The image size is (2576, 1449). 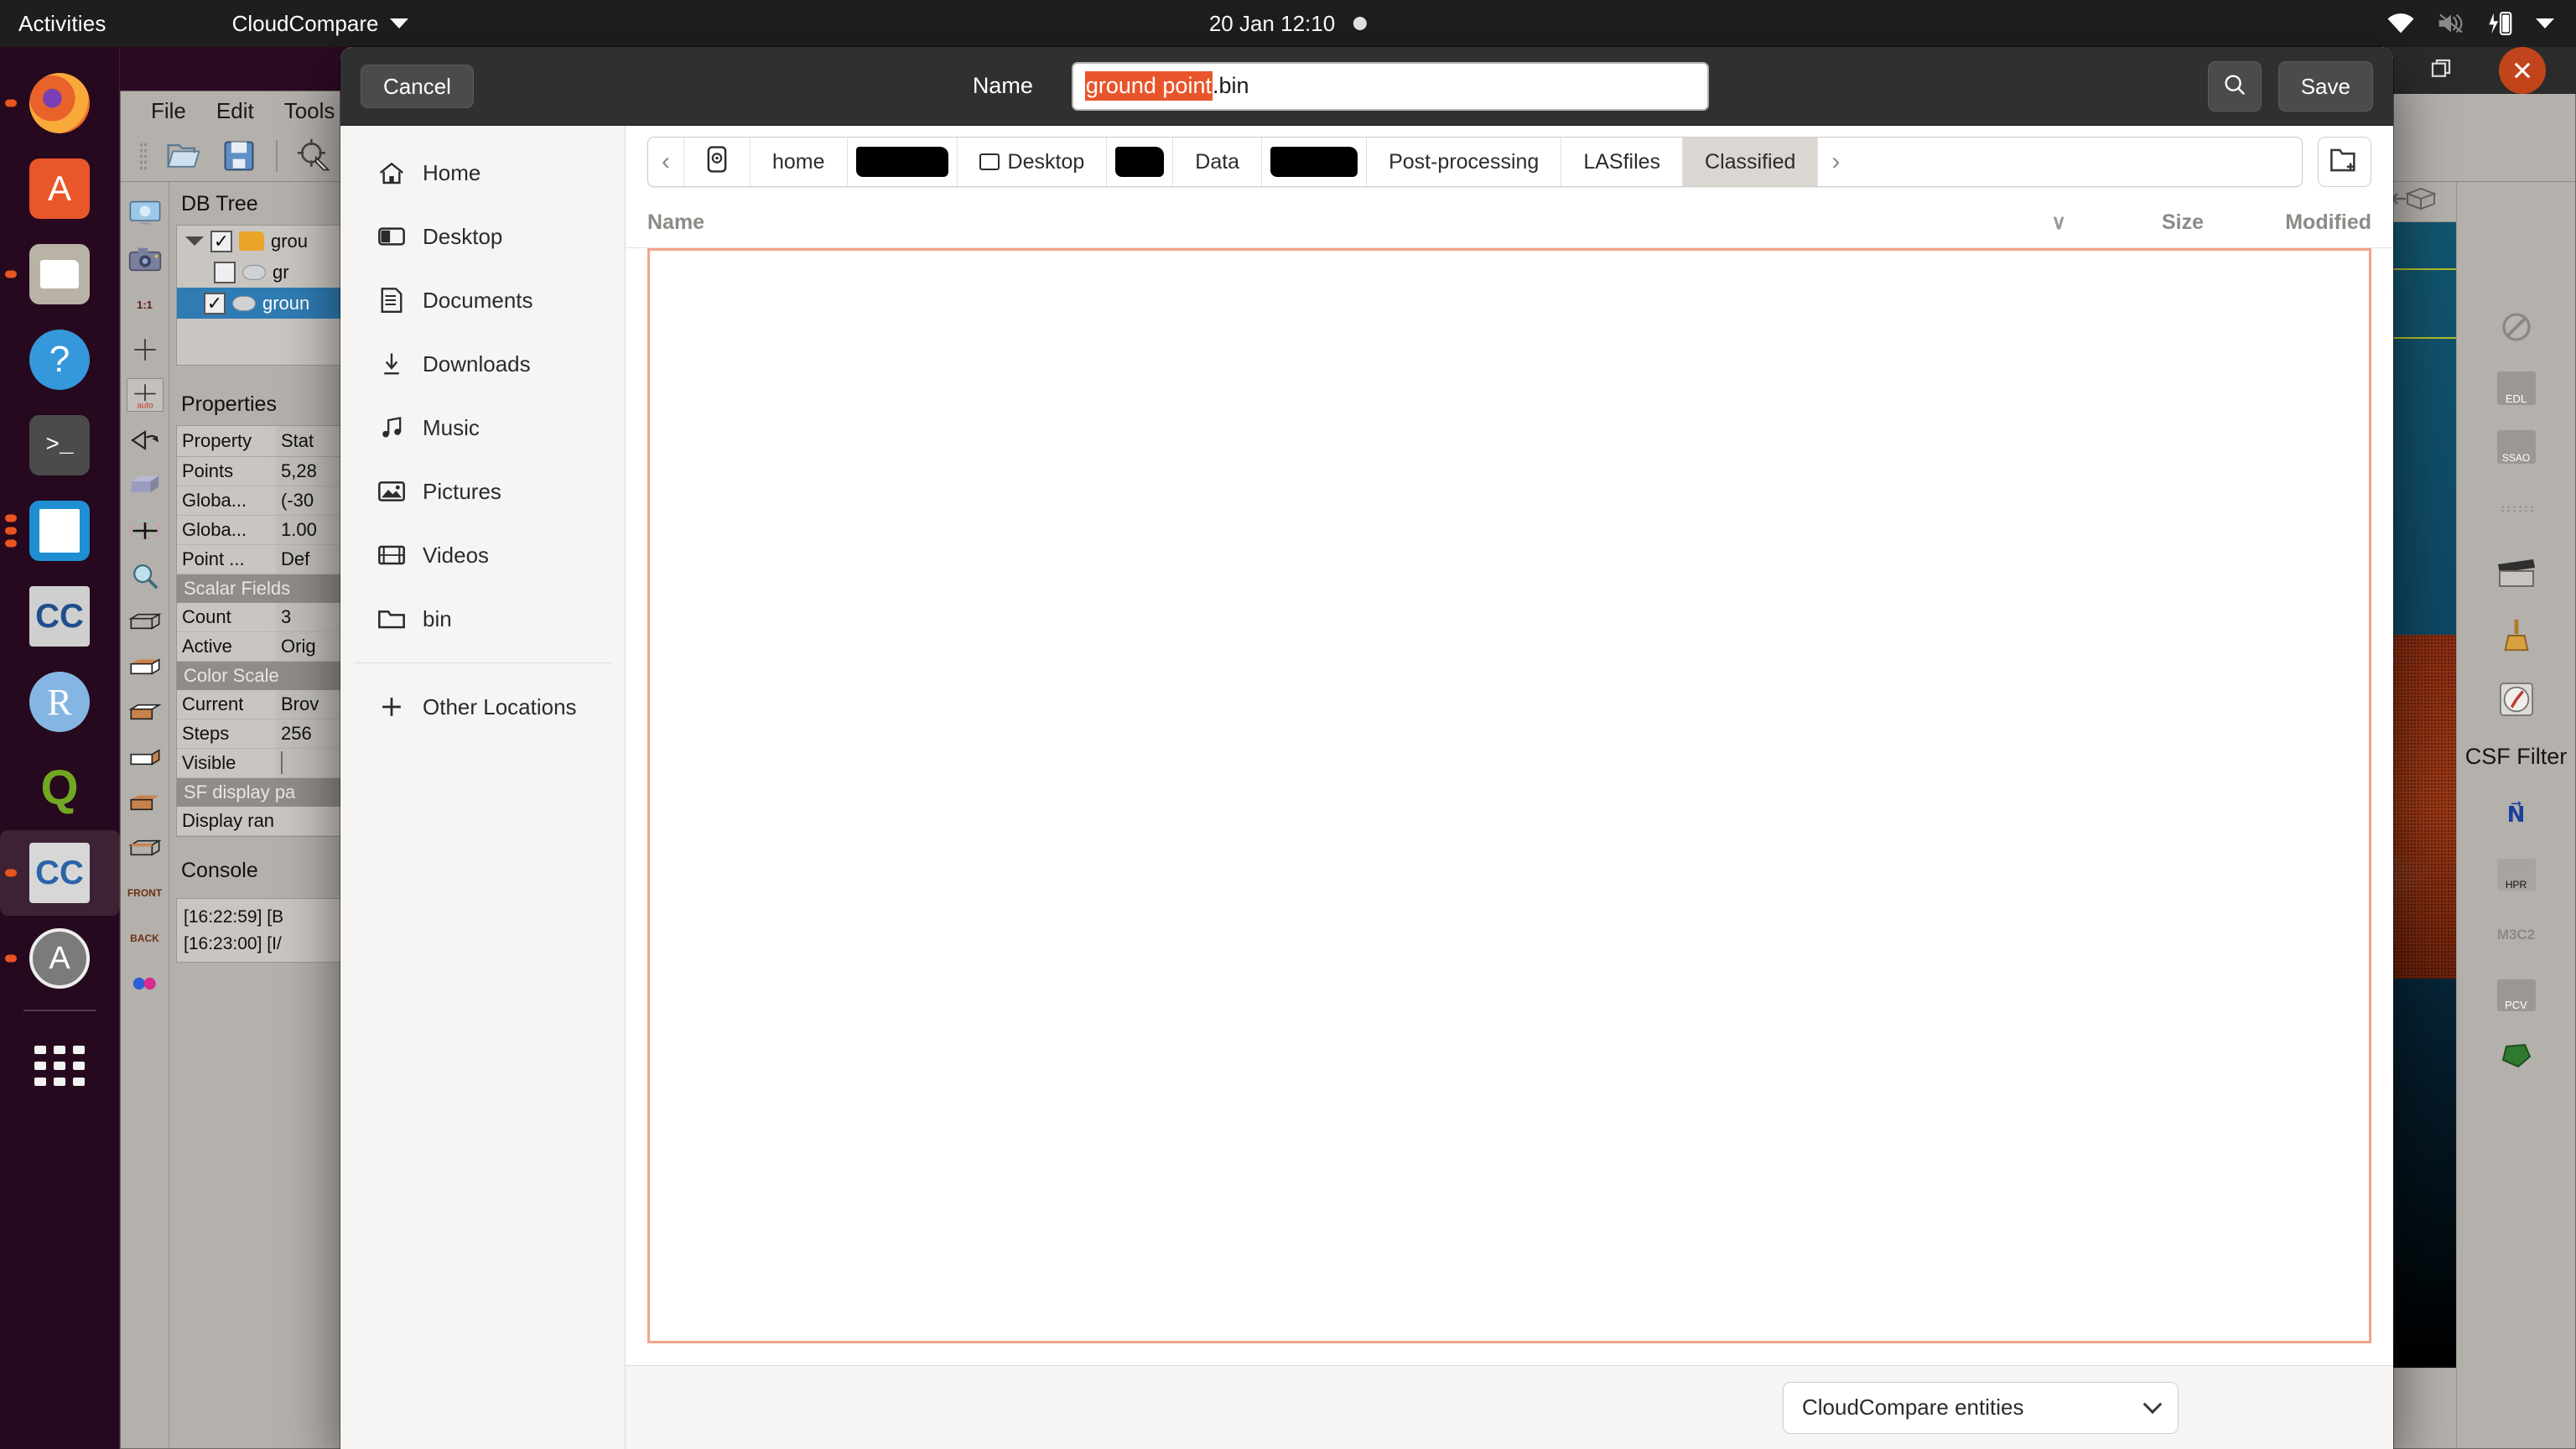 What do you see at coordinates (145, 304) in the screenshot?
I see `scale-1-1-label: 1:1` at bounding box center [145, 304].